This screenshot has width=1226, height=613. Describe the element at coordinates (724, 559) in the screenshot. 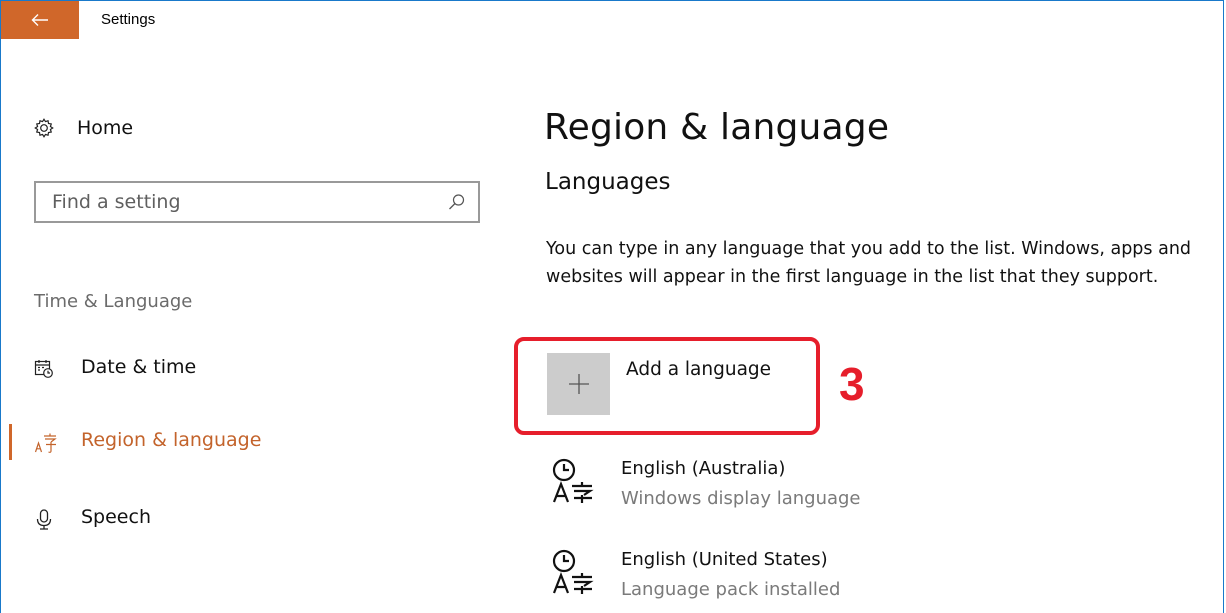

I see `language-name: English (United States)` at that location.